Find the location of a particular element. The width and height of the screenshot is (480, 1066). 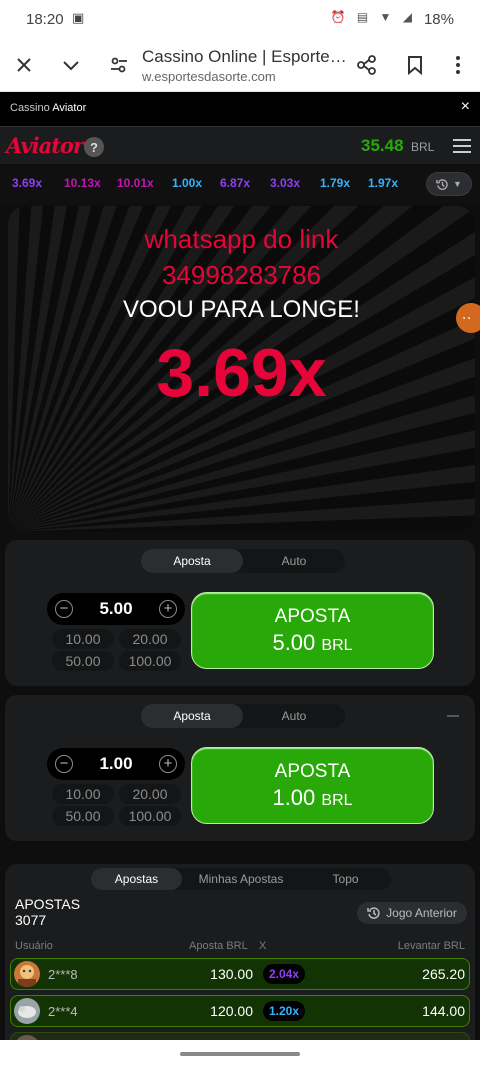

site-settings-icon is located at coordinates (119, 65).